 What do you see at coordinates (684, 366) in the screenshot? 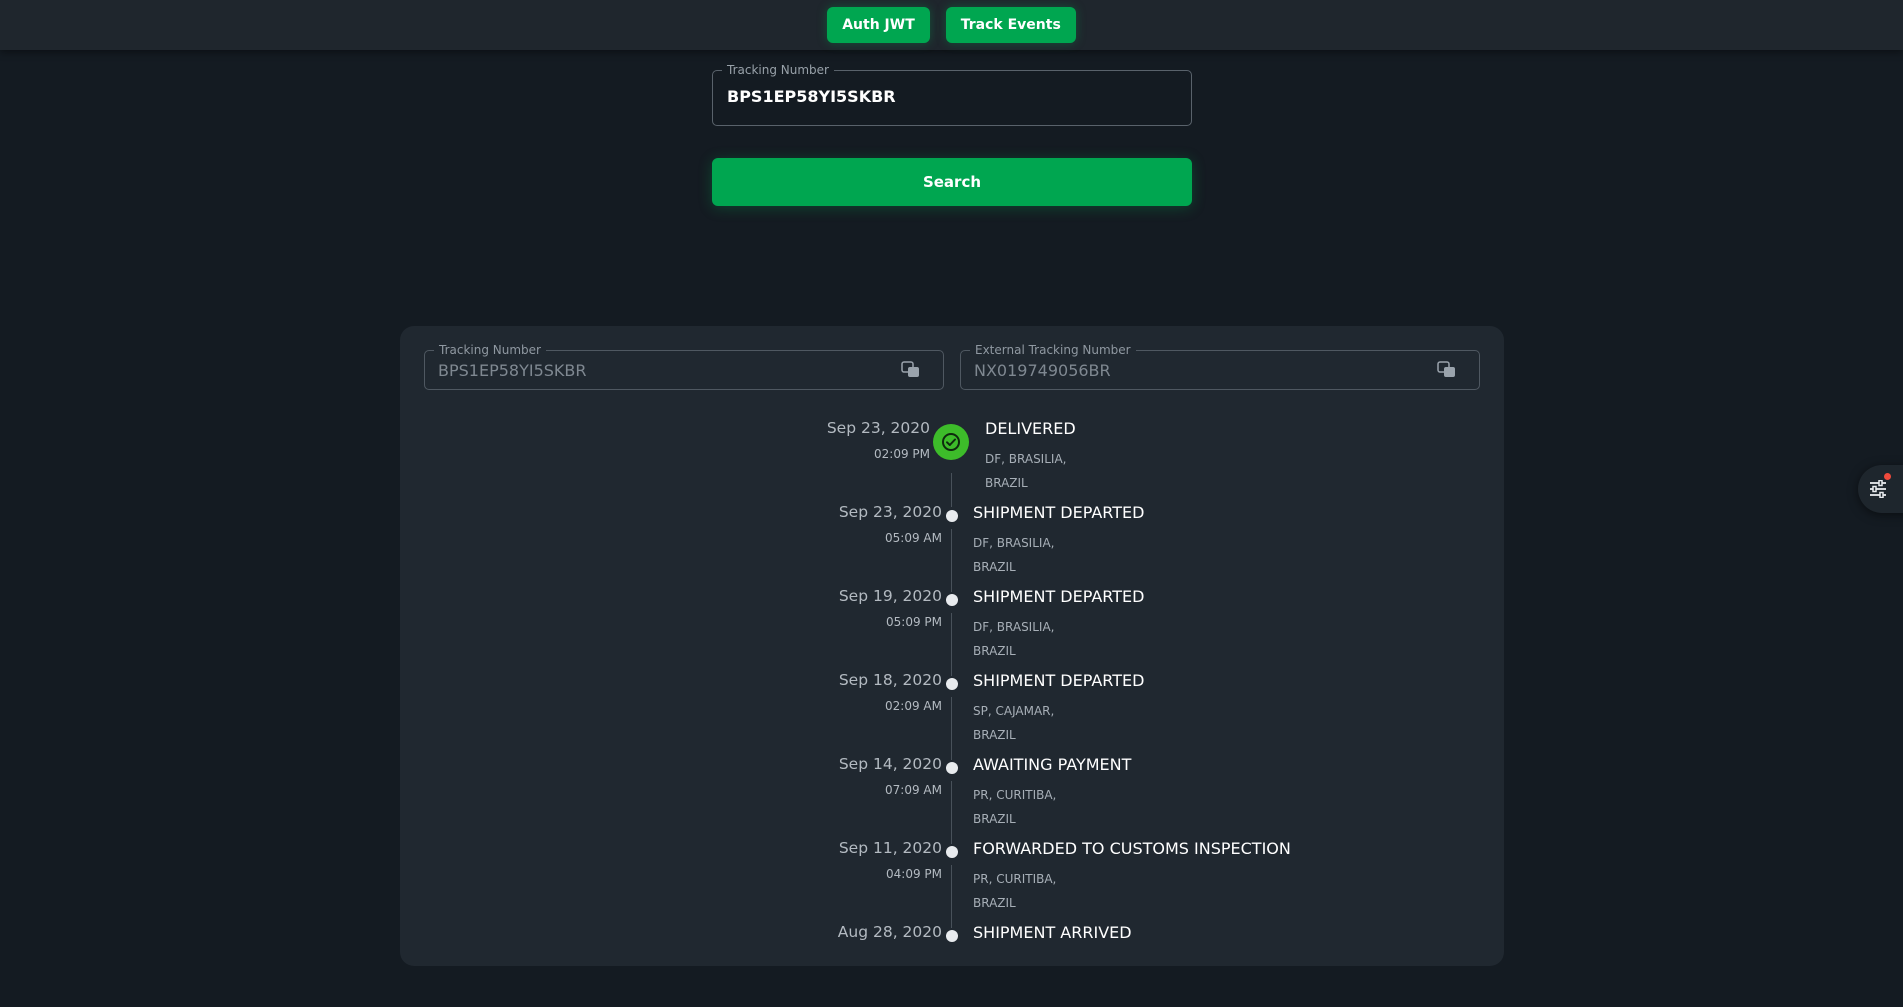
I see `result-tracking-number-field: Tracking Number BPS1EP58YI5SKBR` at bounding box center [684, 366].